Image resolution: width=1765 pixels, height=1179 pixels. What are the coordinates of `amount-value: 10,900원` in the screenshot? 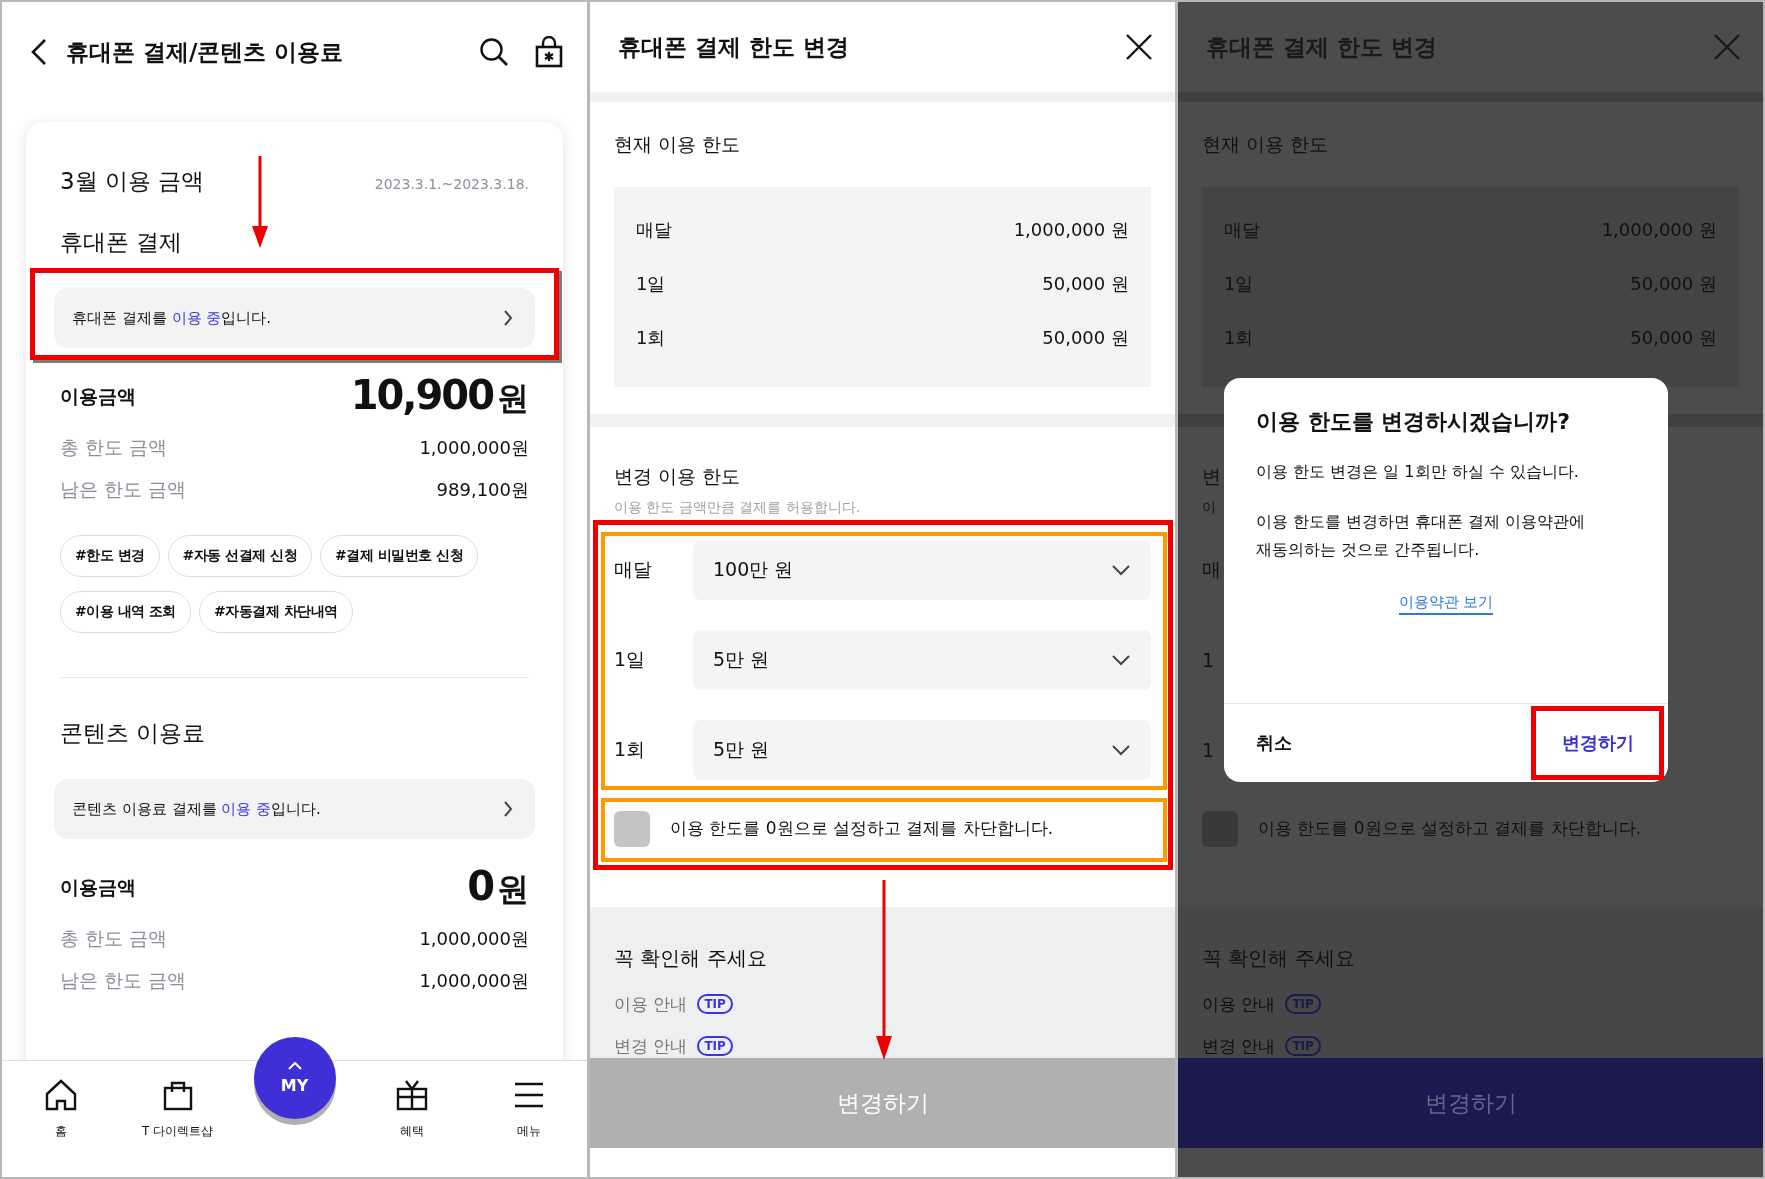 It's located at (439, 396).